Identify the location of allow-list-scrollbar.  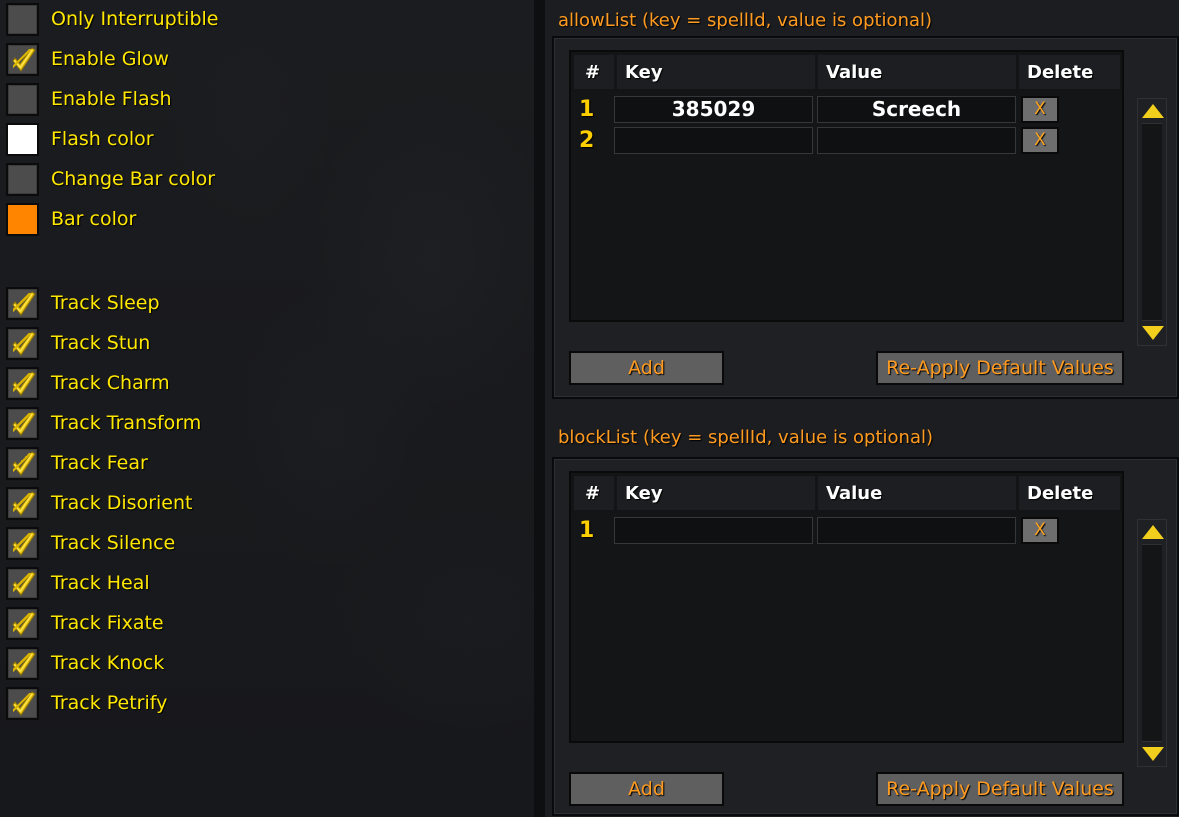
(1152, 222).